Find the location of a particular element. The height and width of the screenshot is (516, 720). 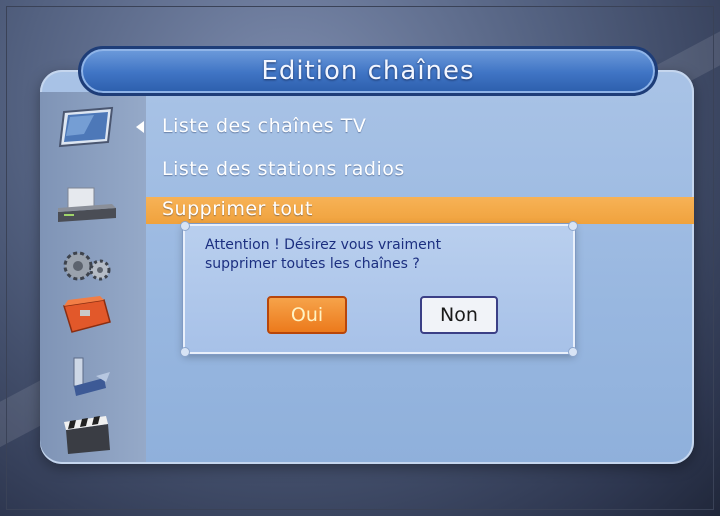

menu-pointer-icon is located at coordinates (140, 127).